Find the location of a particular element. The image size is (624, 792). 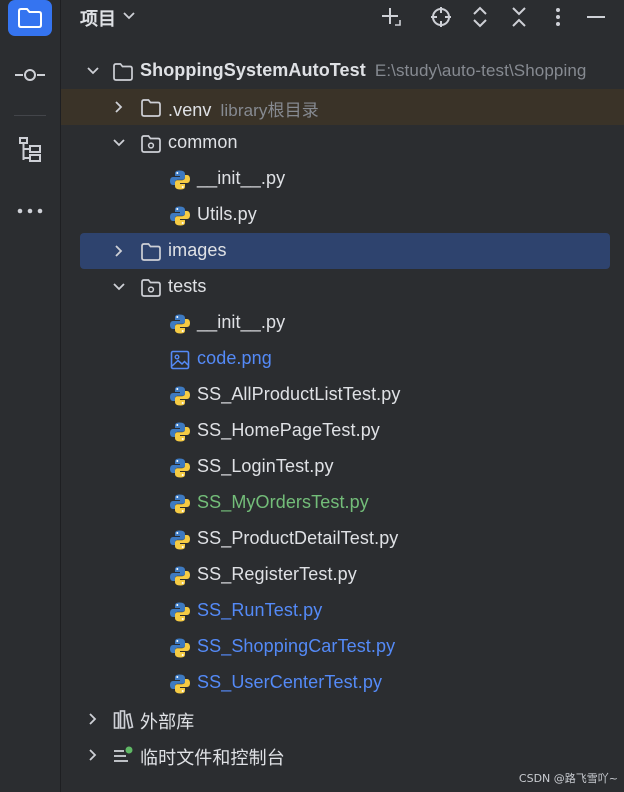

tree-row-file: SS_ProductDetailTest.py is located at coordinates (342, 539).